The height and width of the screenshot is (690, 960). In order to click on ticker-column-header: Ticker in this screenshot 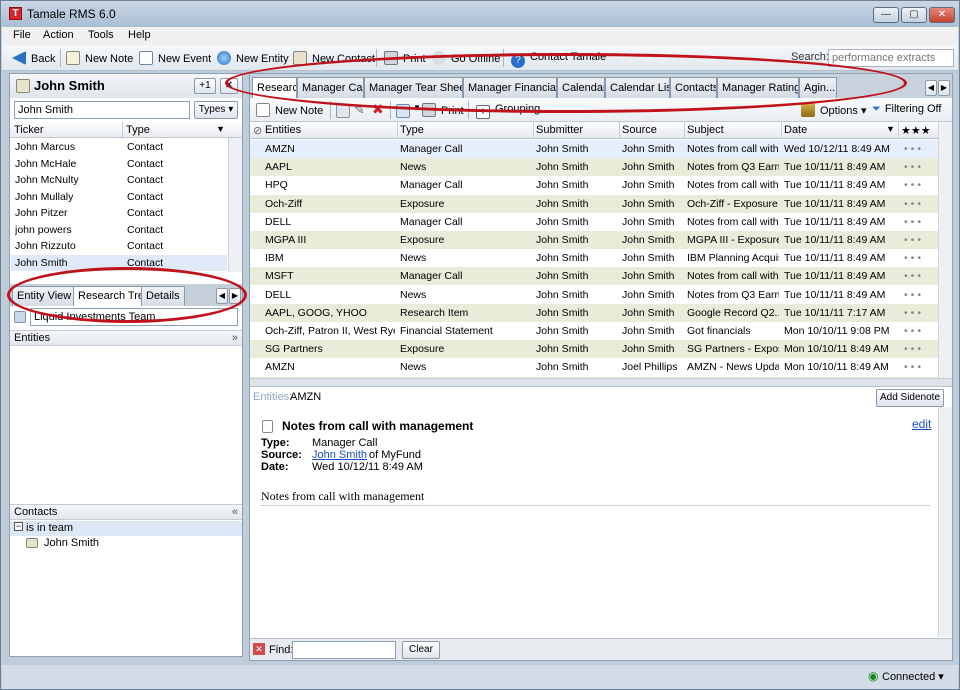, I will do `click(29, 130)`.